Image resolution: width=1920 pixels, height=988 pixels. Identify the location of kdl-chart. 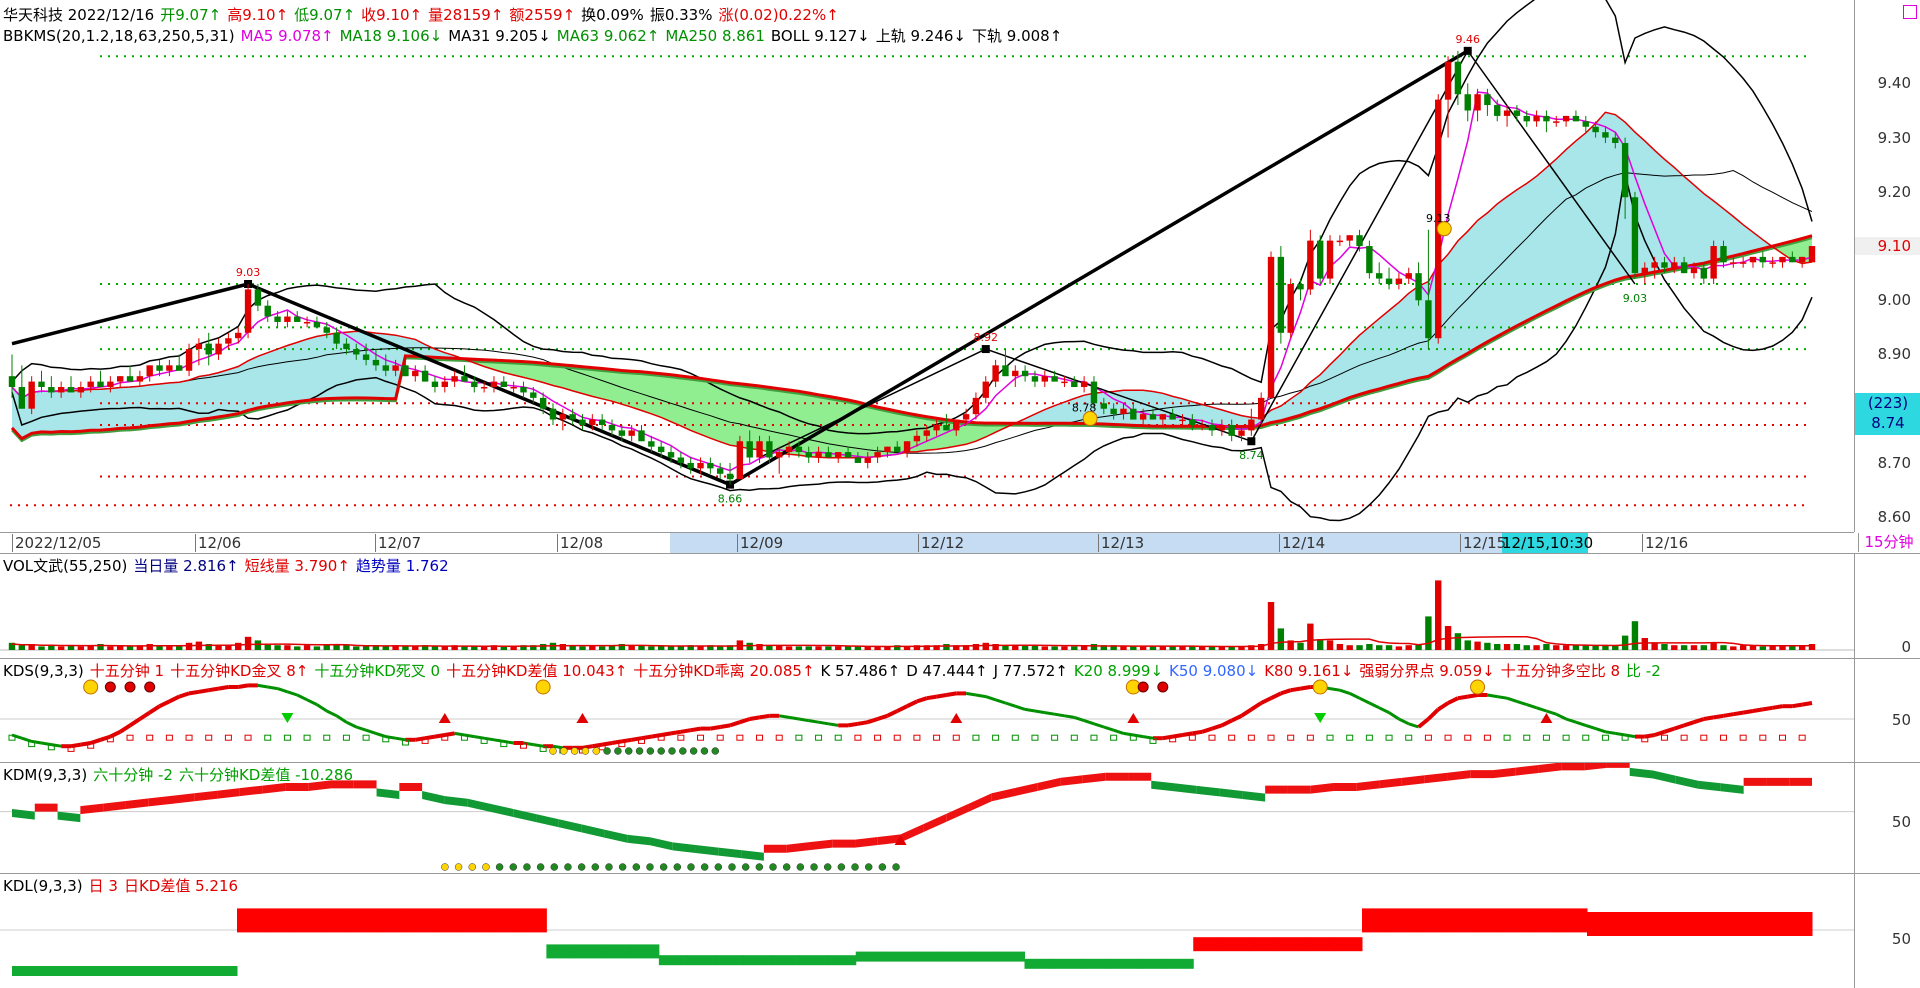
(927, 931).